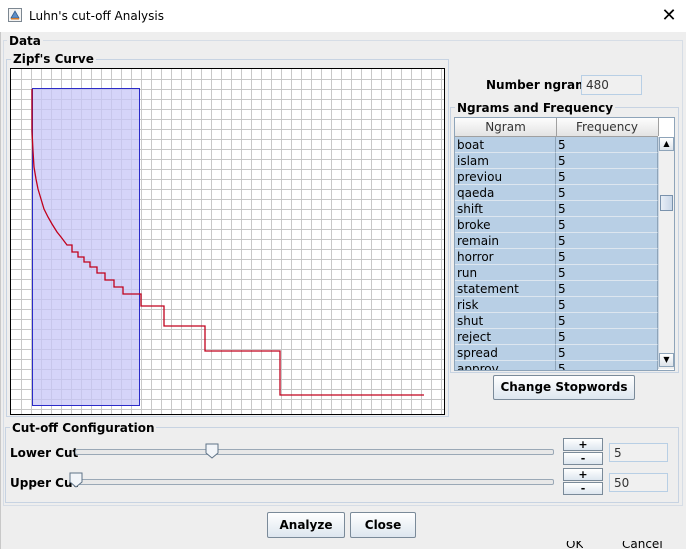 The height and width of the screenshot is (549, 690). What do you see at coordinates (666, 360) in the screenshot?
I see `scroll-down-icon: ▼` at bounding box center [666, 360].